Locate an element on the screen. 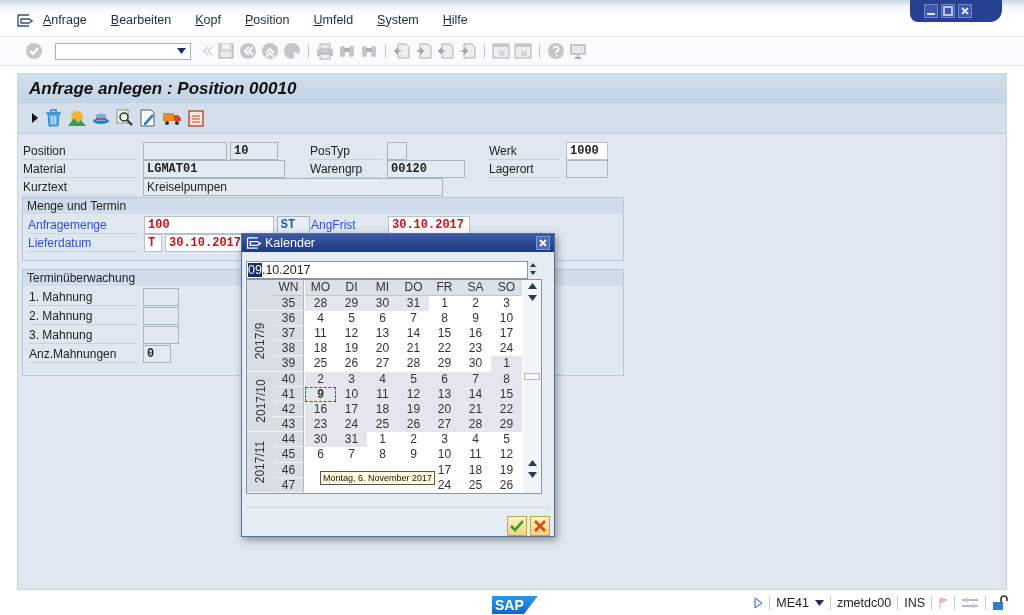 Image resolution: width=1024 pixels, height=615 pixels. calendar-day: 15 is located at coordinates (444, 333).